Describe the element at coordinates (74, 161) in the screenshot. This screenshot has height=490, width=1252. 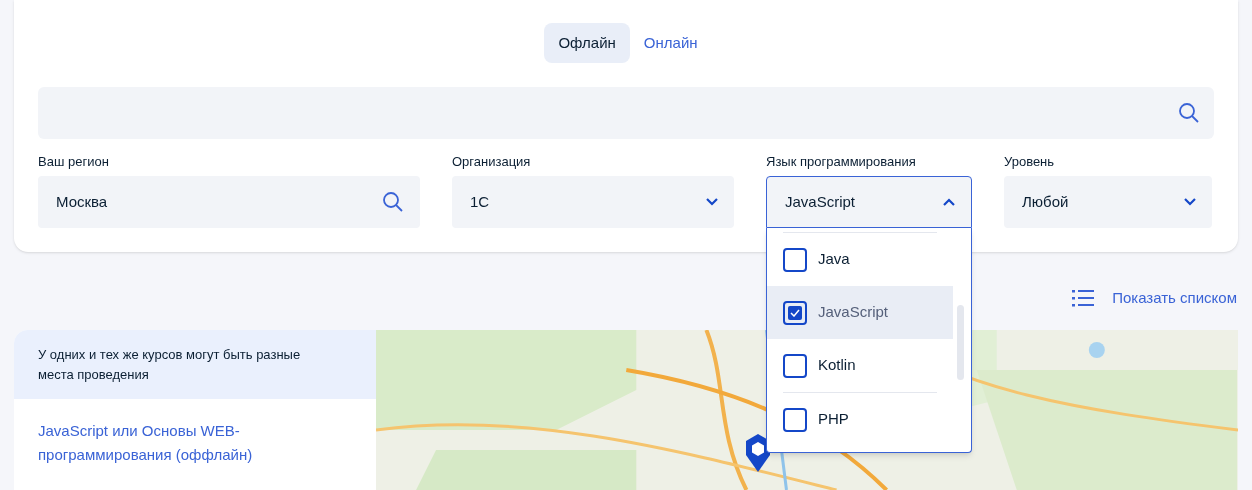
I see `field-label: Ваш регион` at that location.